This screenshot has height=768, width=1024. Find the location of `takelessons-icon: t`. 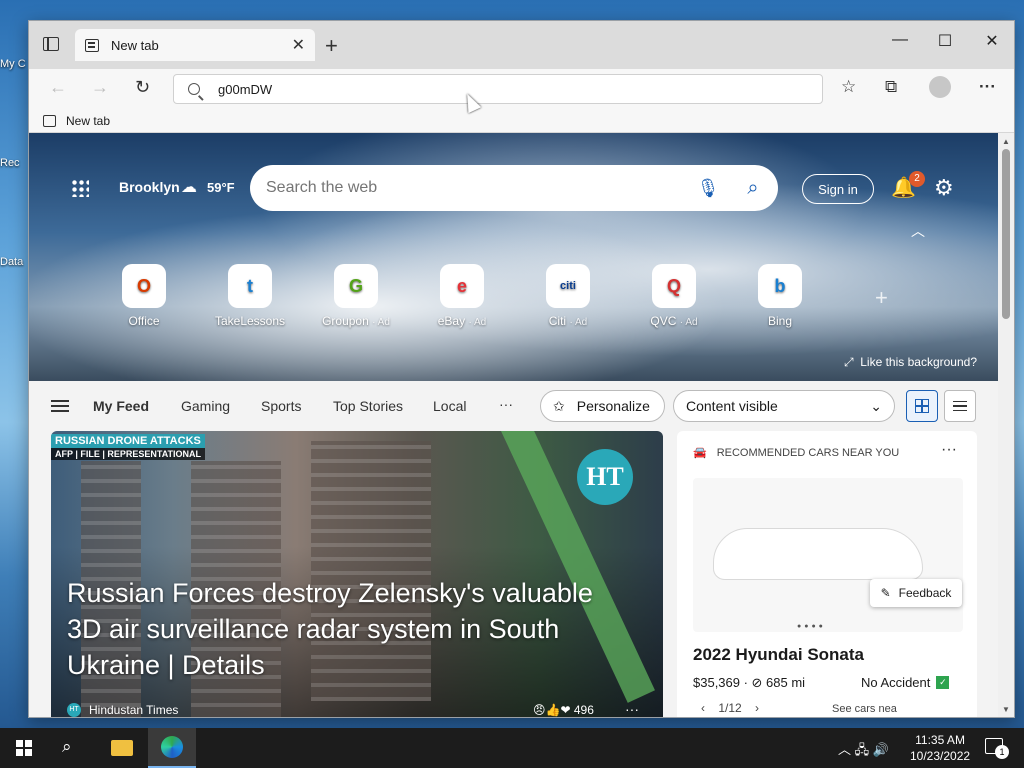

takelessons-icon: t is located at coordinates (250, 286).